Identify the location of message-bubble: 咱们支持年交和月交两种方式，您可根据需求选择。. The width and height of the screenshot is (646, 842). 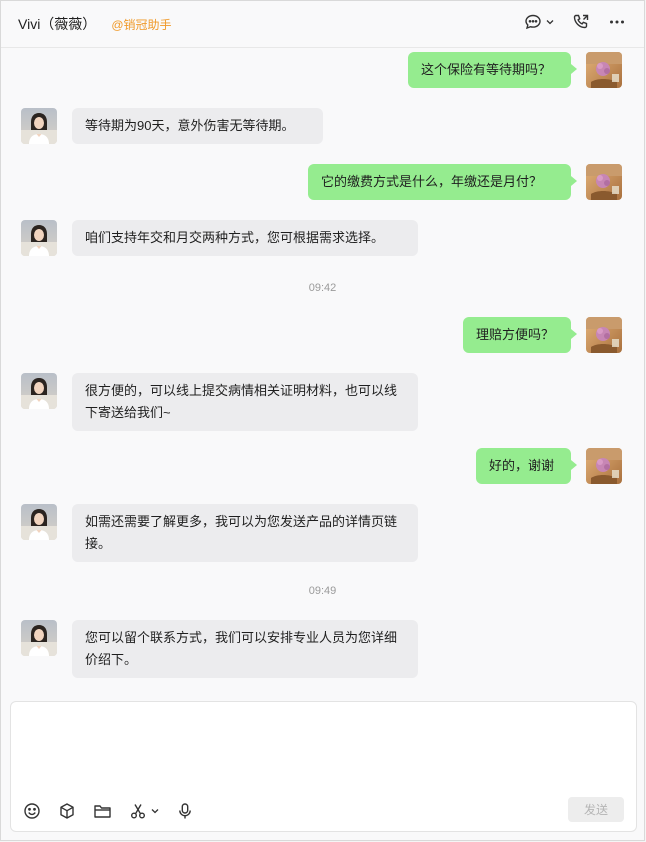
(245, 238).